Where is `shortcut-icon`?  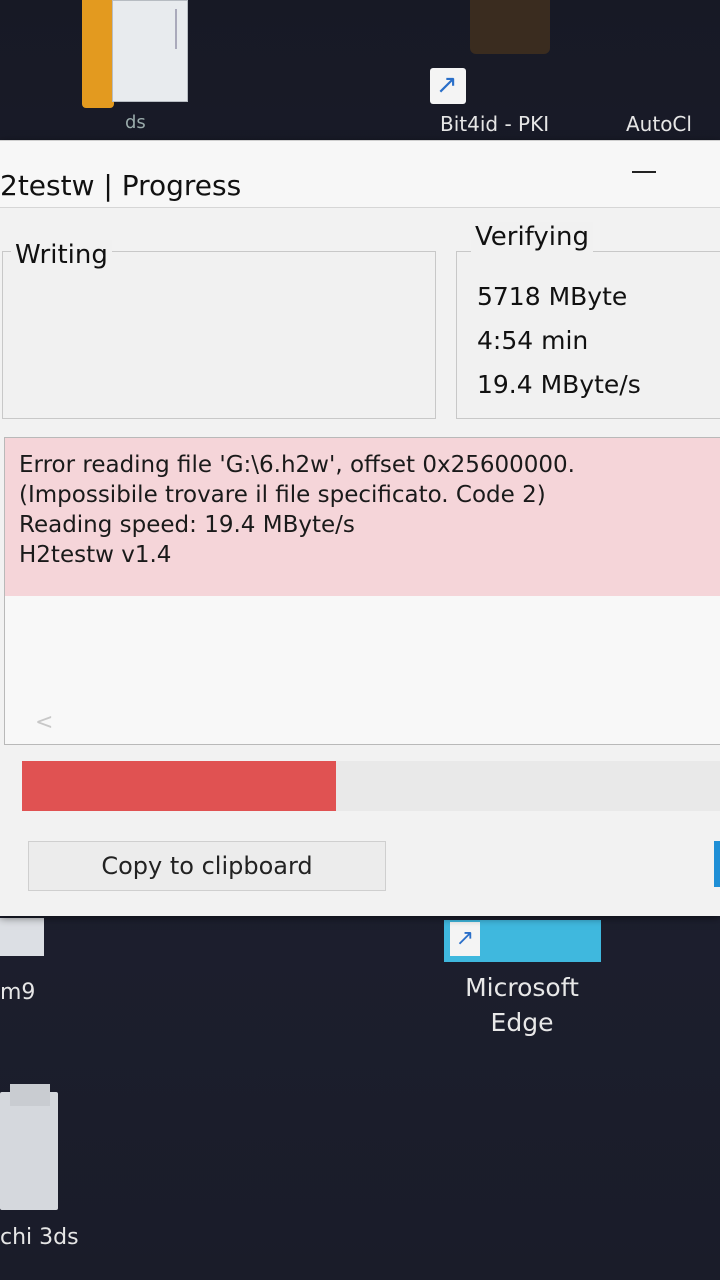 shortcut-icon is located at coordinates (448, 86).